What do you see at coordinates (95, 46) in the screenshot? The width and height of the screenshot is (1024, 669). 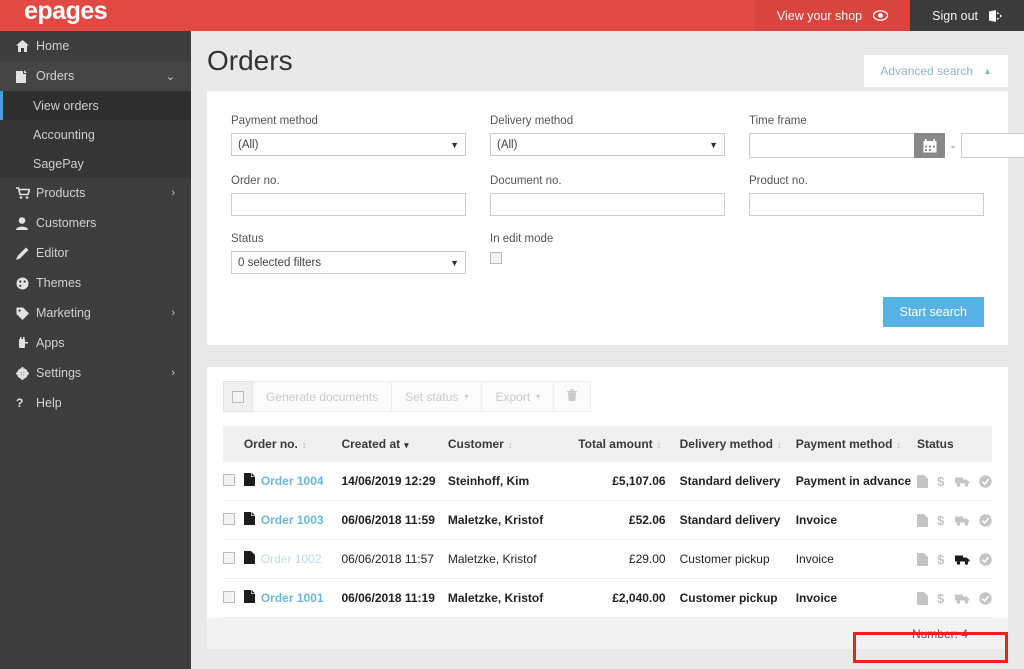 I see `sidebar-item-home: Home` at bounding box center [95, 46].